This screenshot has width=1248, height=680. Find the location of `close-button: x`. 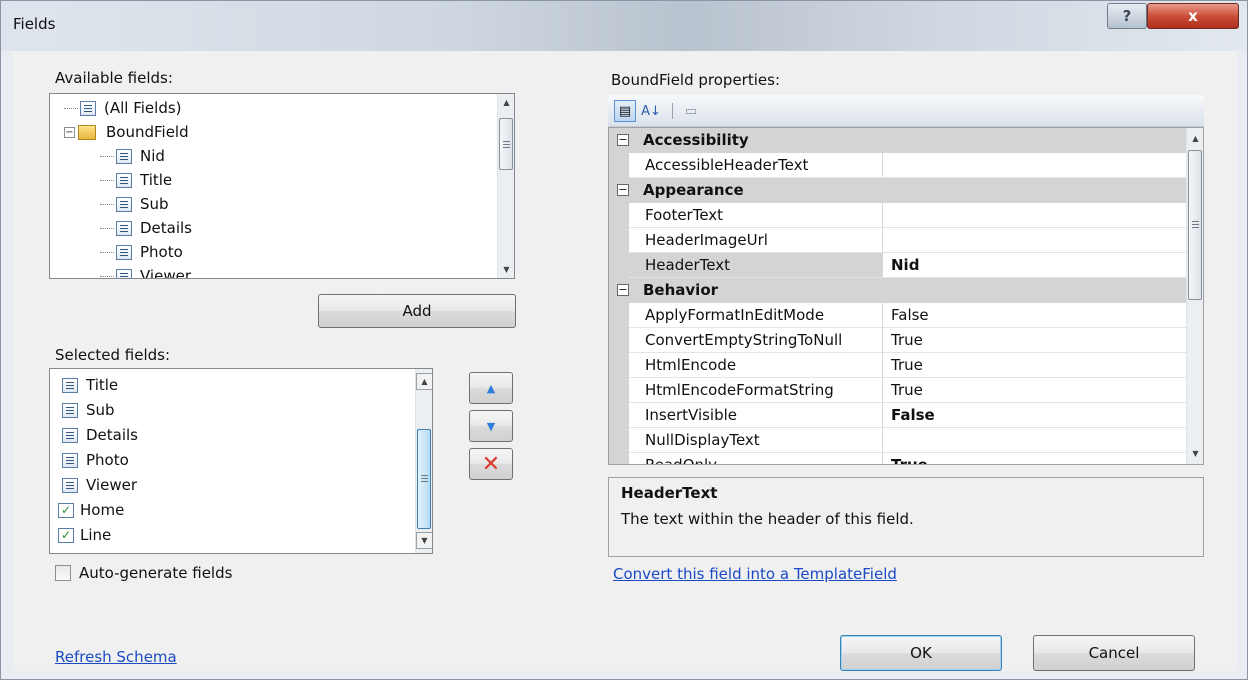

close-button: x is located at coordinates (1193, 16).